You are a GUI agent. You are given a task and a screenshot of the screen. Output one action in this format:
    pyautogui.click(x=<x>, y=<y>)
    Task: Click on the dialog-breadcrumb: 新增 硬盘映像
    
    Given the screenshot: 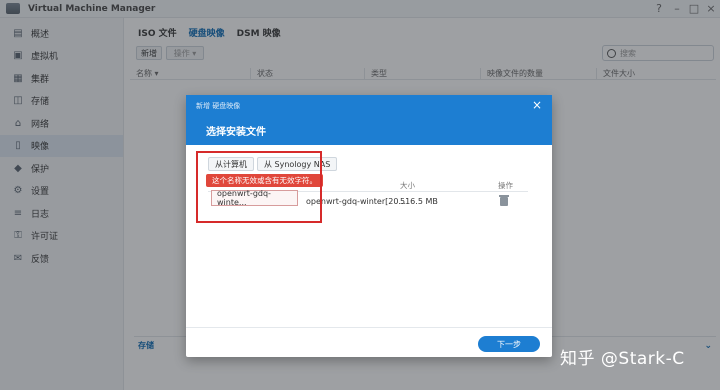 What is the action you would take?
    pyautogui.click(x=218, y=106)
    